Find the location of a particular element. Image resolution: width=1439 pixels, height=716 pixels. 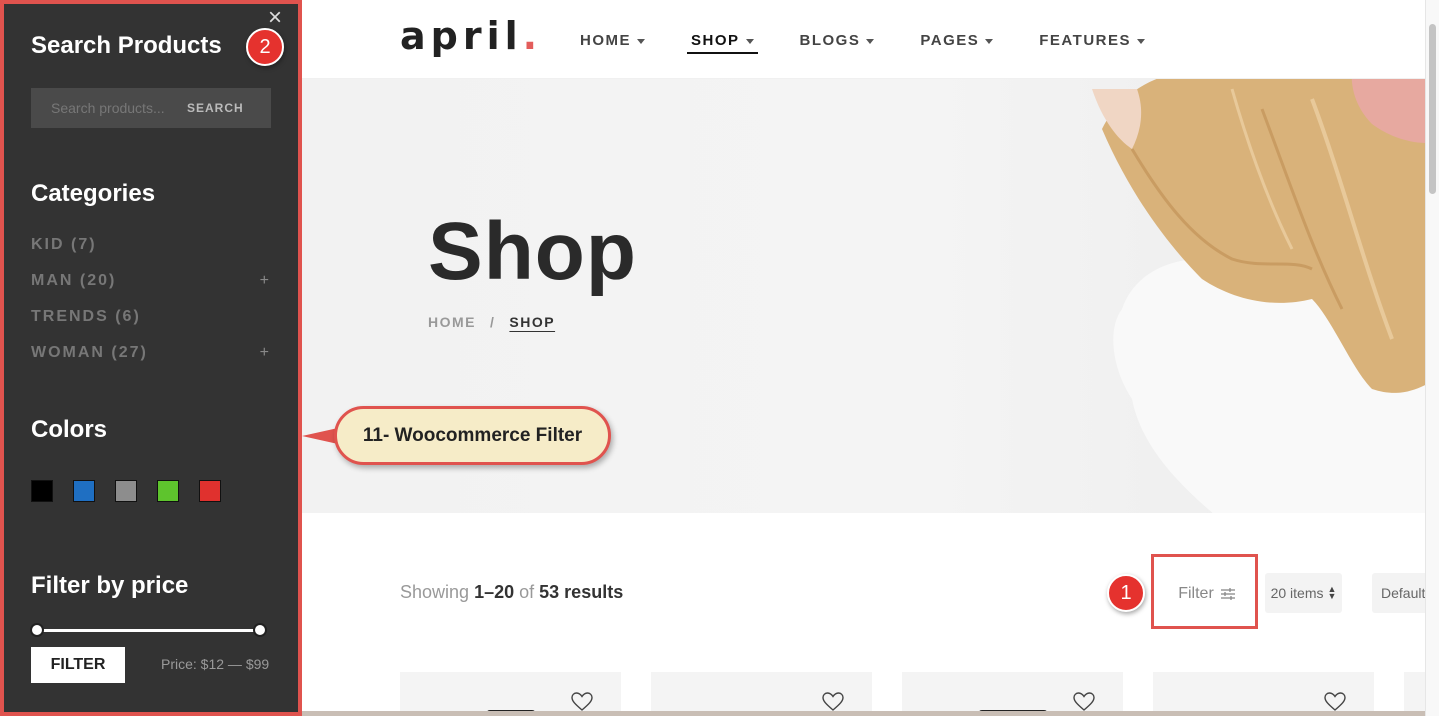

main-nav: HOME SHOP BLOGS PAGES FEATURES is located at coordinates (885, 42).